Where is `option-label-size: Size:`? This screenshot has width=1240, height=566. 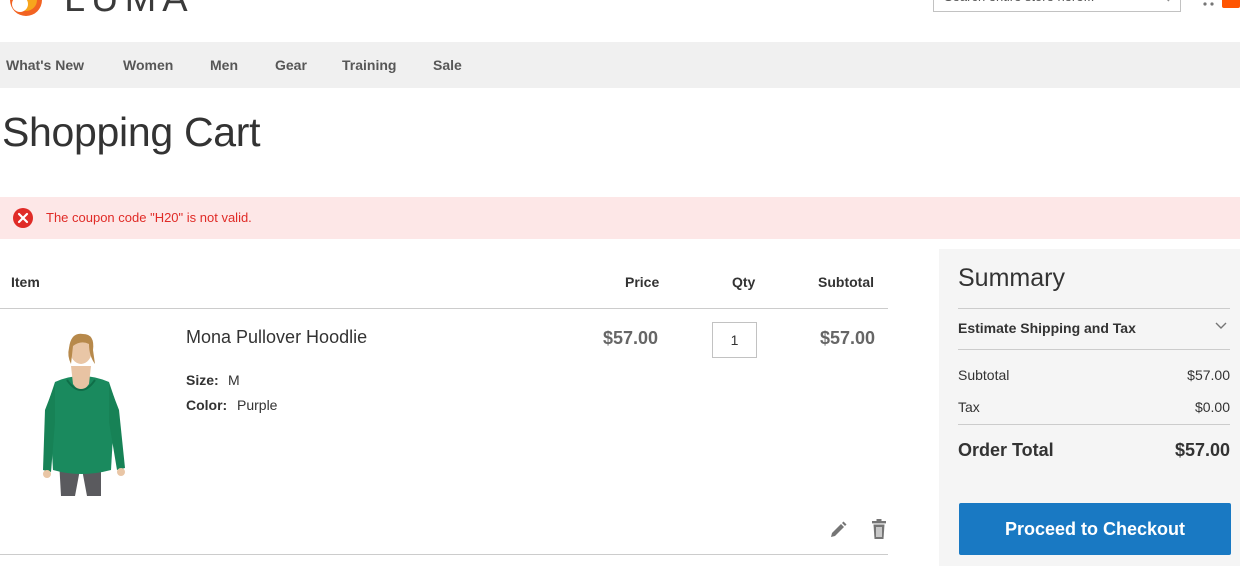
option-label-size: Size: is located at coordinates (202, 380).